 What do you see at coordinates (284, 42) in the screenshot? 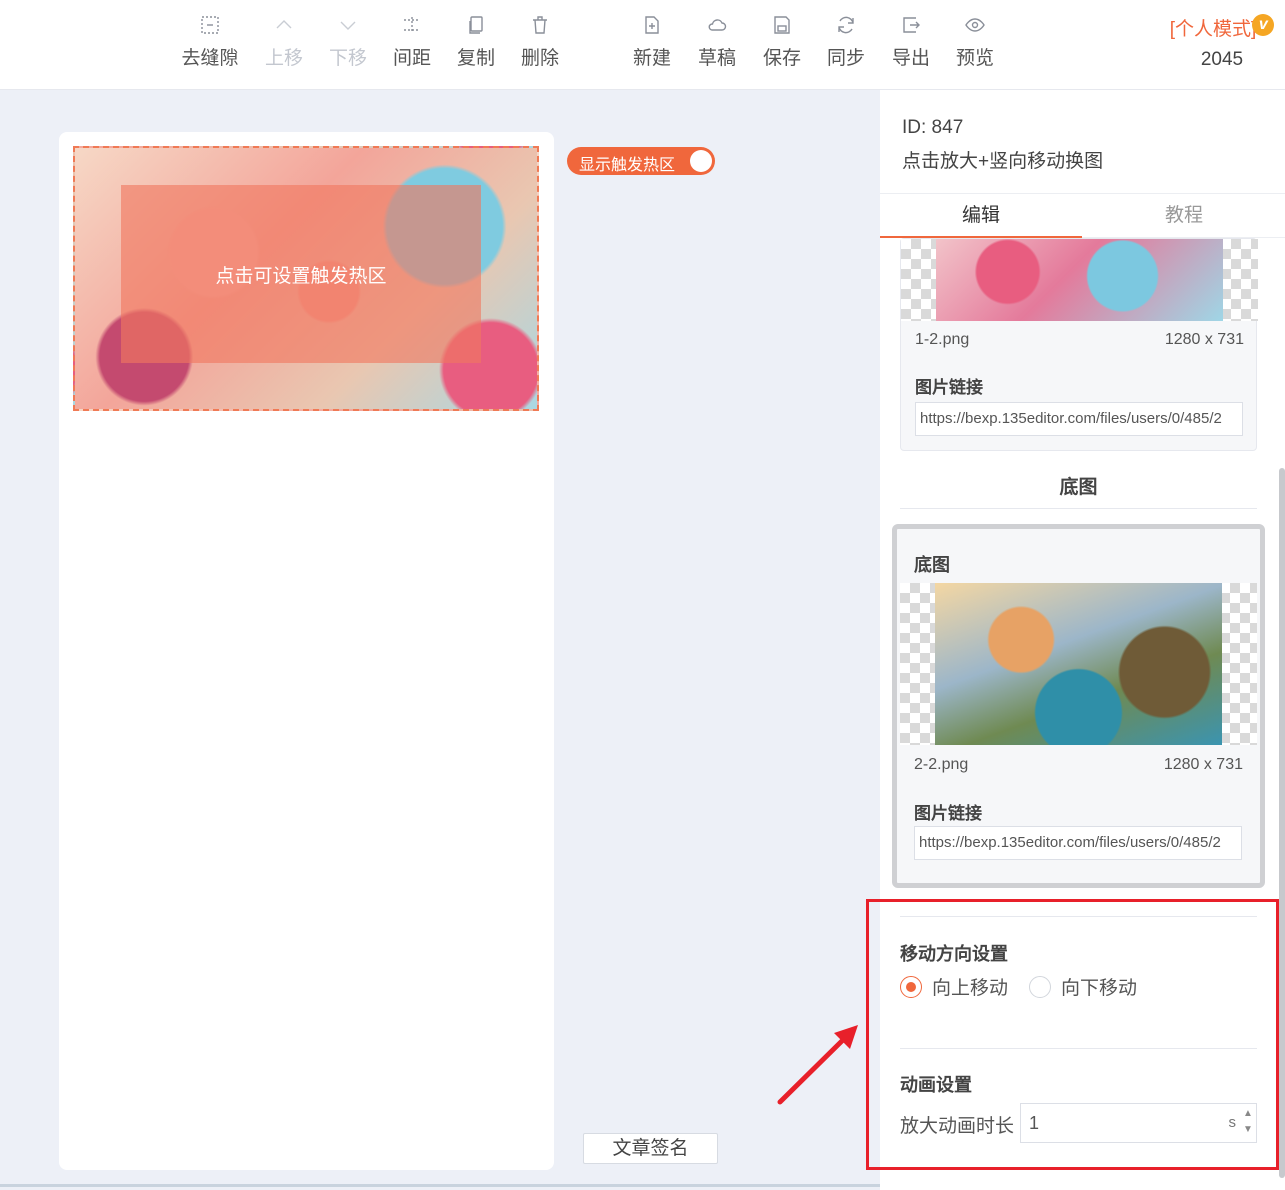
I see `move-up-button: 上移` at bounding box center [284, 42].